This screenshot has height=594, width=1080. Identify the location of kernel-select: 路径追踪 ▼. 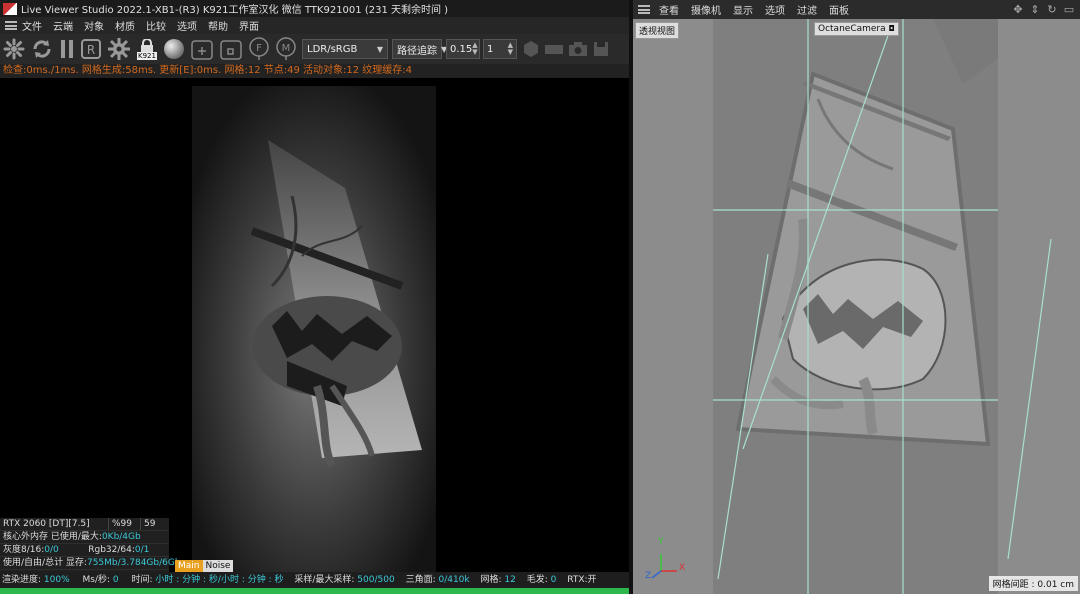
(419, 49).